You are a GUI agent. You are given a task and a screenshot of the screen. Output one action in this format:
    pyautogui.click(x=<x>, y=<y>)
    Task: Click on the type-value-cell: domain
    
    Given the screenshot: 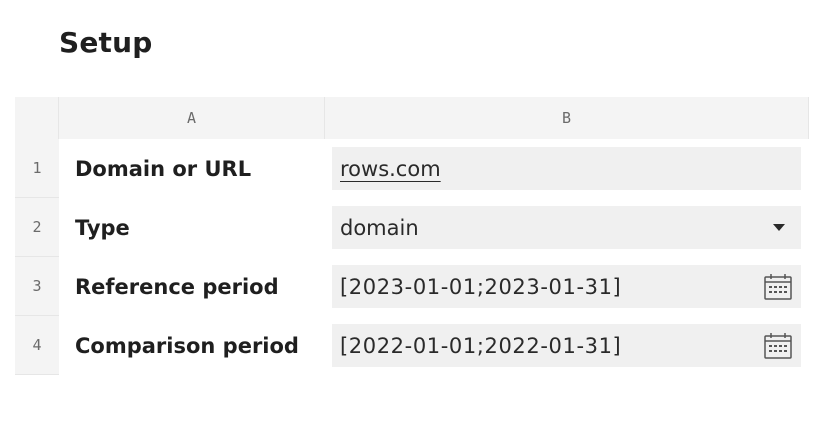 What is the action you would take?
    pyautogui.click(x=567, y=227)
    